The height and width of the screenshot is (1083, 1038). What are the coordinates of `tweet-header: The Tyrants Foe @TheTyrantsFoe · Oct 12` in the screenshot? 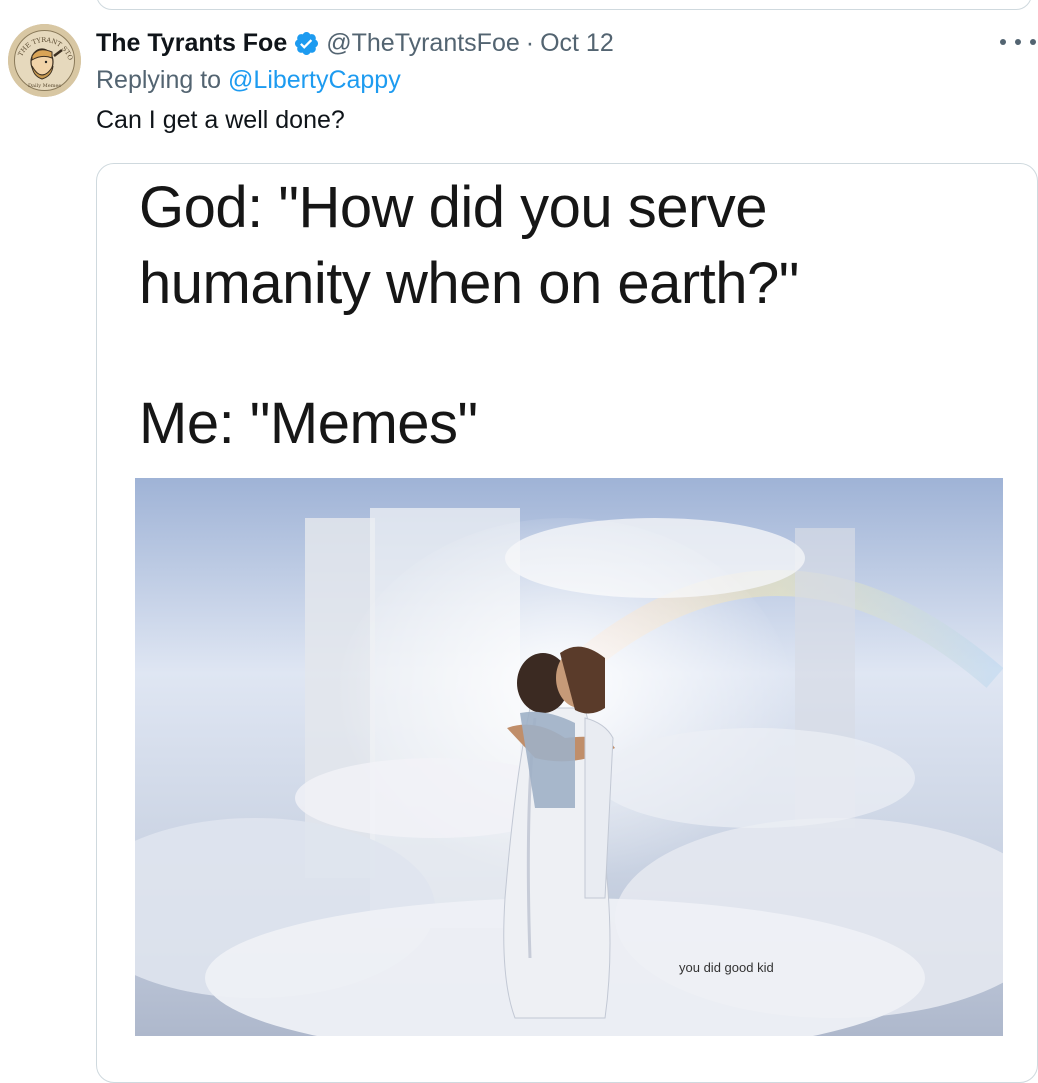 It's located at (355, 43).